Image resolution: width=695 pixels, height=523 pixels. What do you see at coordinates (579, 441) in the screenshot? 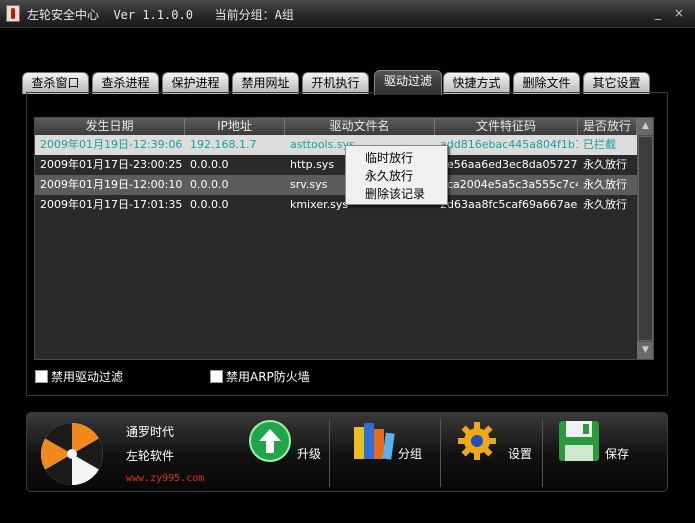
I see `floppy-disk-icon` at bounding box center [579, 441].